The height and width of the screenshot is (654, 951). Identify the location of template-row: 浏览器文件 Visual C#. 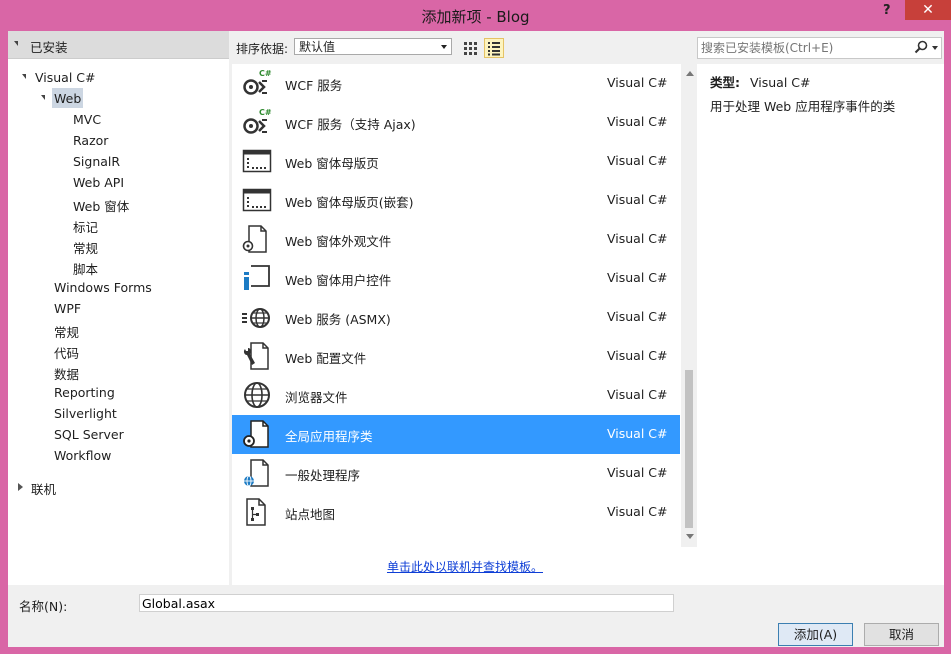
(456, 395).